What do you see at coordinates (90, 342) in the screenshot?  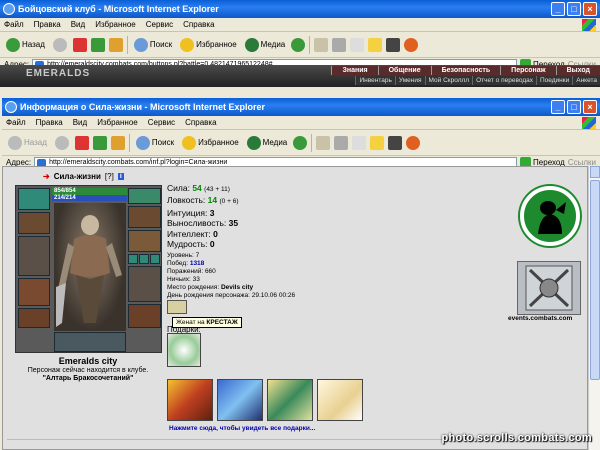 I see `equip-slot-misc` at bounding box center [90, 342].